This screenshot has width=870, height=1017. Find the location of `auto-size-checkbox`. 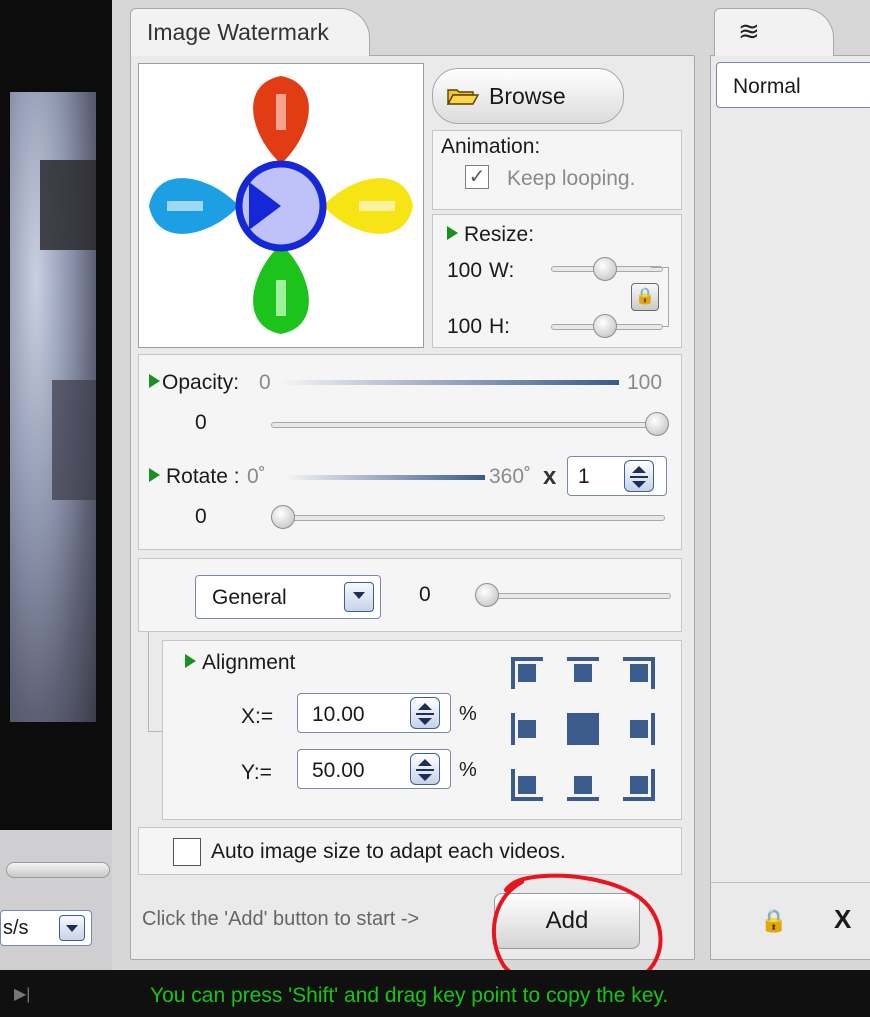

auto-size-checkbox is located at coordinates (187, 852).